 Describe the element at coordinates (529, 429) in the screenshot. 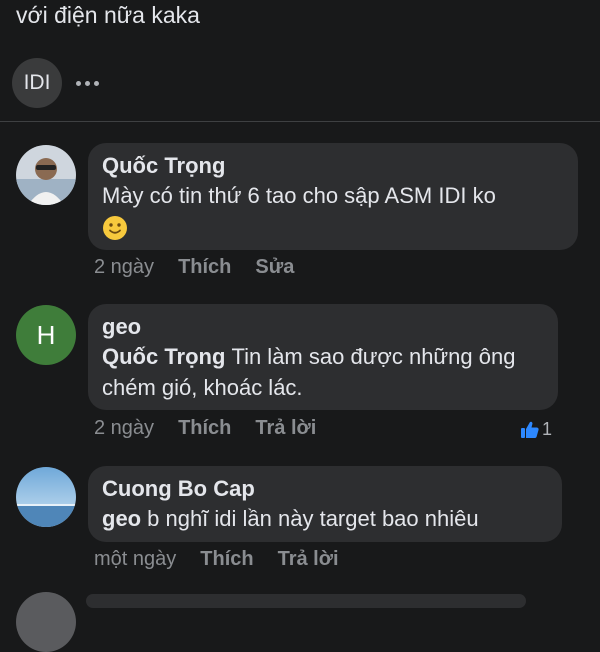

I see `thumbs-up-icon` at that location.